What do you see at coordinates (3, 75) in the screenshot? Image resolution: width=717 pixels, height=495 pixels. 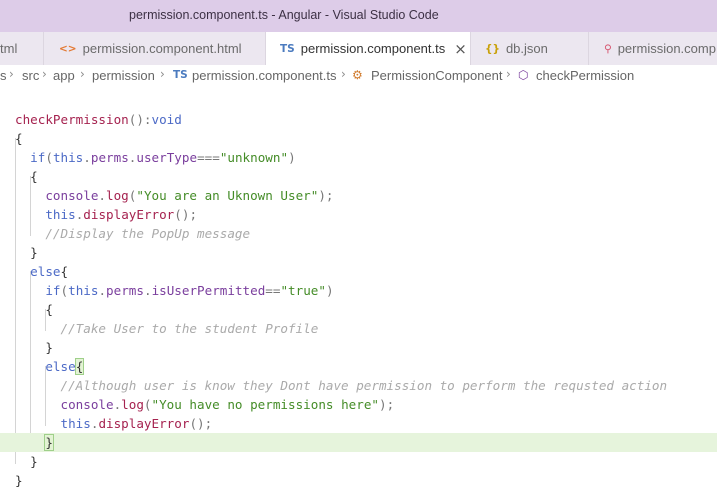 I see `breadcrumb-item-folder: s` at bounding box center [3, 75].